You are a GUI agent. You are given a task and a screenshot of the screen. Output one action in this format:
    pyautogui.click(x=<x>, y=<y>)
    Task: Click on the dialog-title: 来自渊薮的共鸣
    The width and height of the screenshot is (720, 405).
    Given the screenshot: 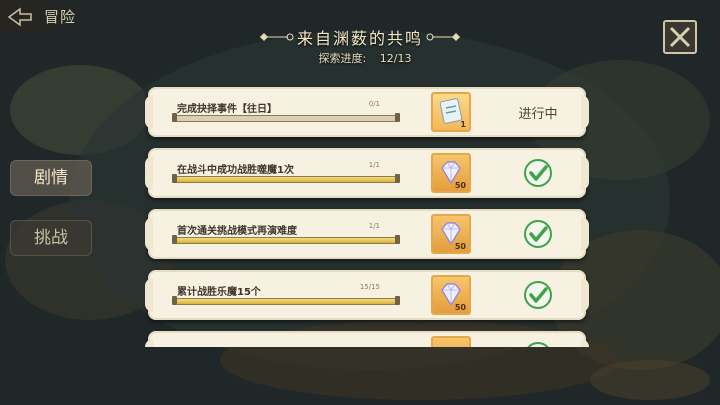 What is the action you would take?
    pyautogui.click(x=359, y=38)
    